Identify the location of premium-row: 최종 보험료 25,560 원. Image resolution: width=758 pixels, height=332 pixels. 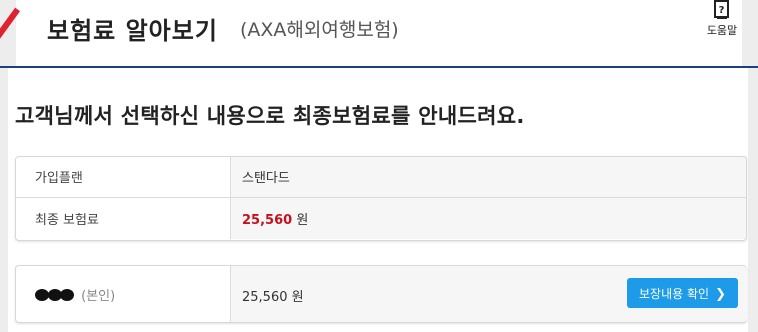
(381, 218).